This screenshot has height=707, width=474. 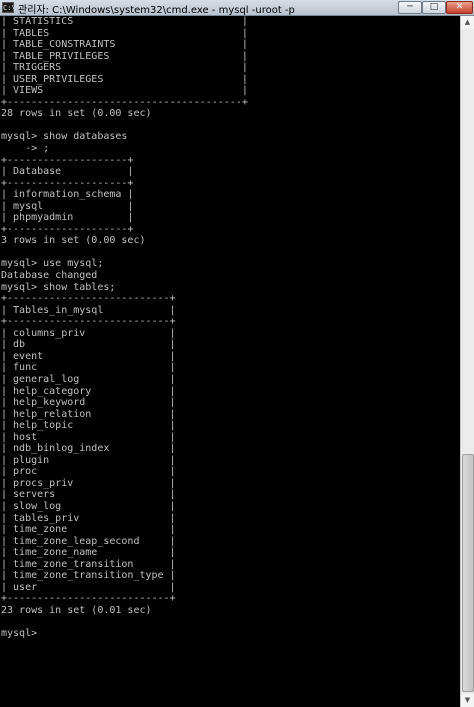 I want to click on close-button: ✕, so click(x=459, y=7).